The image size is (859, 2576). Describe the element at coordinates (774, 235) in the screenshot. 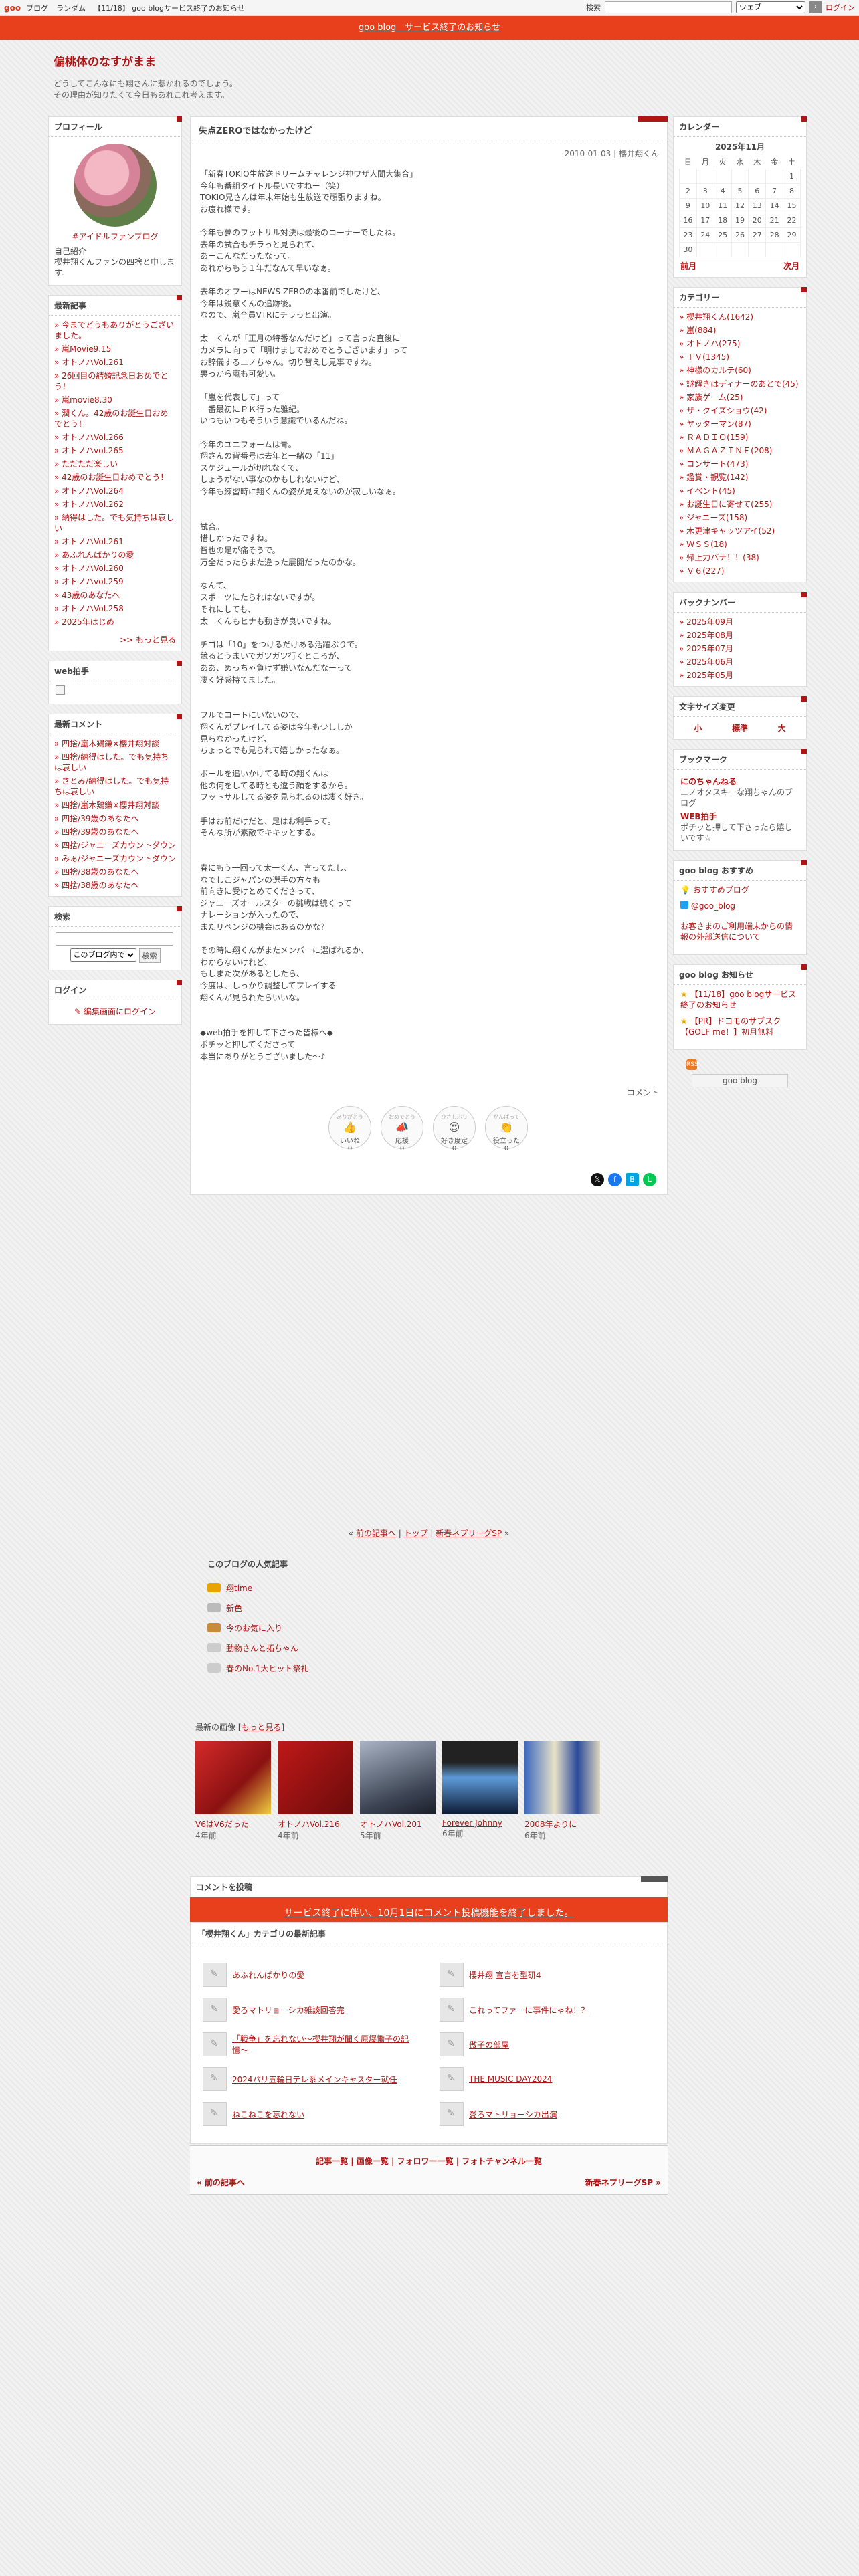

I see `calendar-day: 28` at that location.